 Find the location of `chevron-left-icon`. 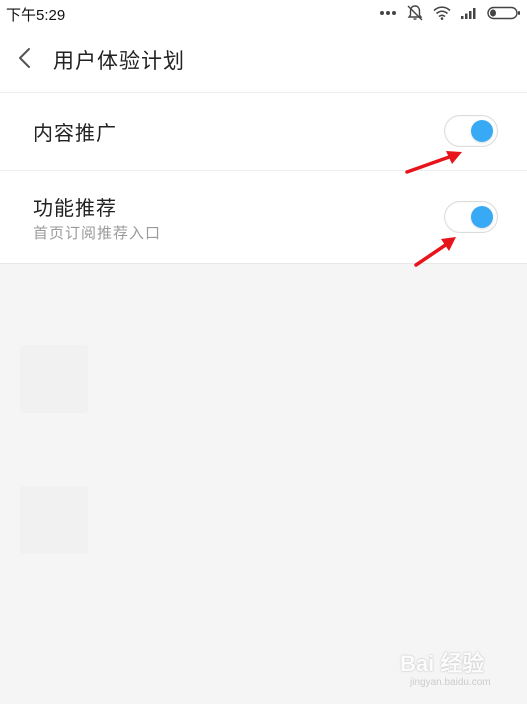

chevron-left-icon is located at coordinates (26, 62).